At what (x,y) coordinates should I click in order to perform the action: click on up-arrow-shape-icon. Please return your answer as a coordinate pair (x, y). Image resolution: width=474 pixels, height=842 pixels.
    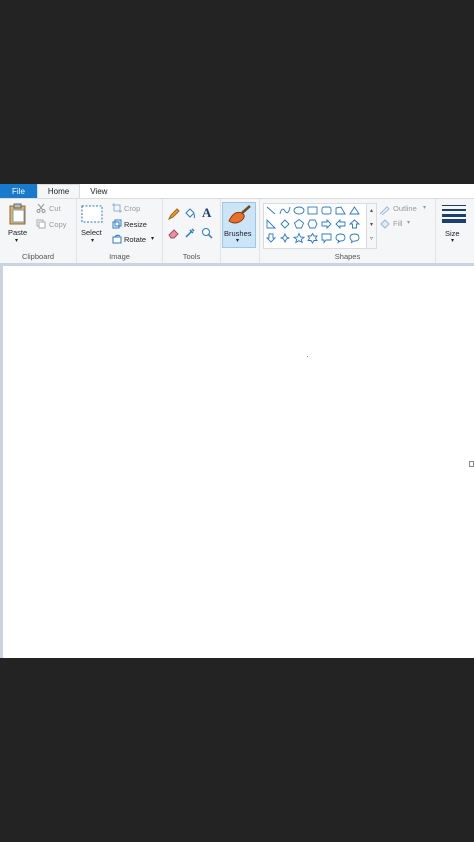
    Looking at the image, I should click on (354, 224).